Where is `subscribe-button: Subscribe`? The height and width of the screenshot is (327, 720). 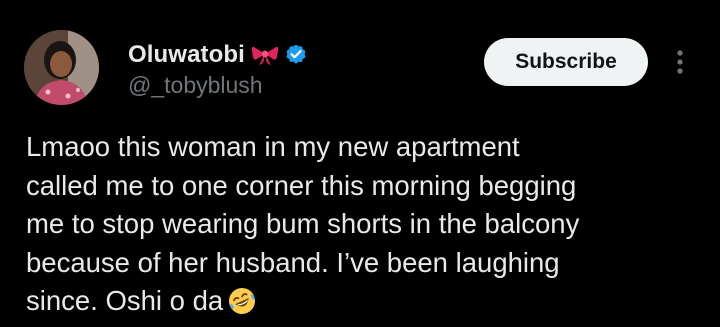 subscribe-button: Subscribe is located at coordinates (566, 62).